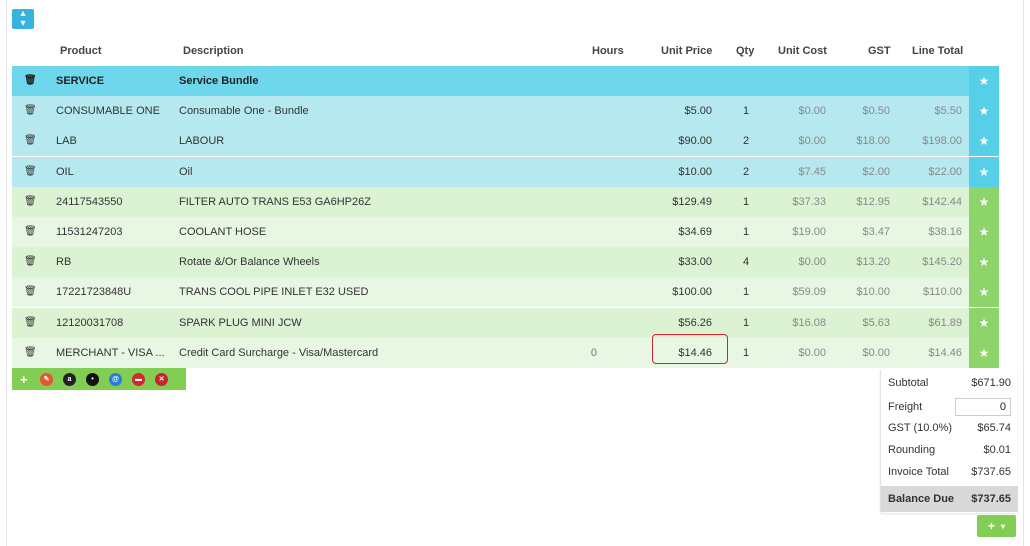  What do you see at coordinates (672, 172) in the screenshot?
I see `cell-unit-price: $10.00` at bounding box center [672, 172].